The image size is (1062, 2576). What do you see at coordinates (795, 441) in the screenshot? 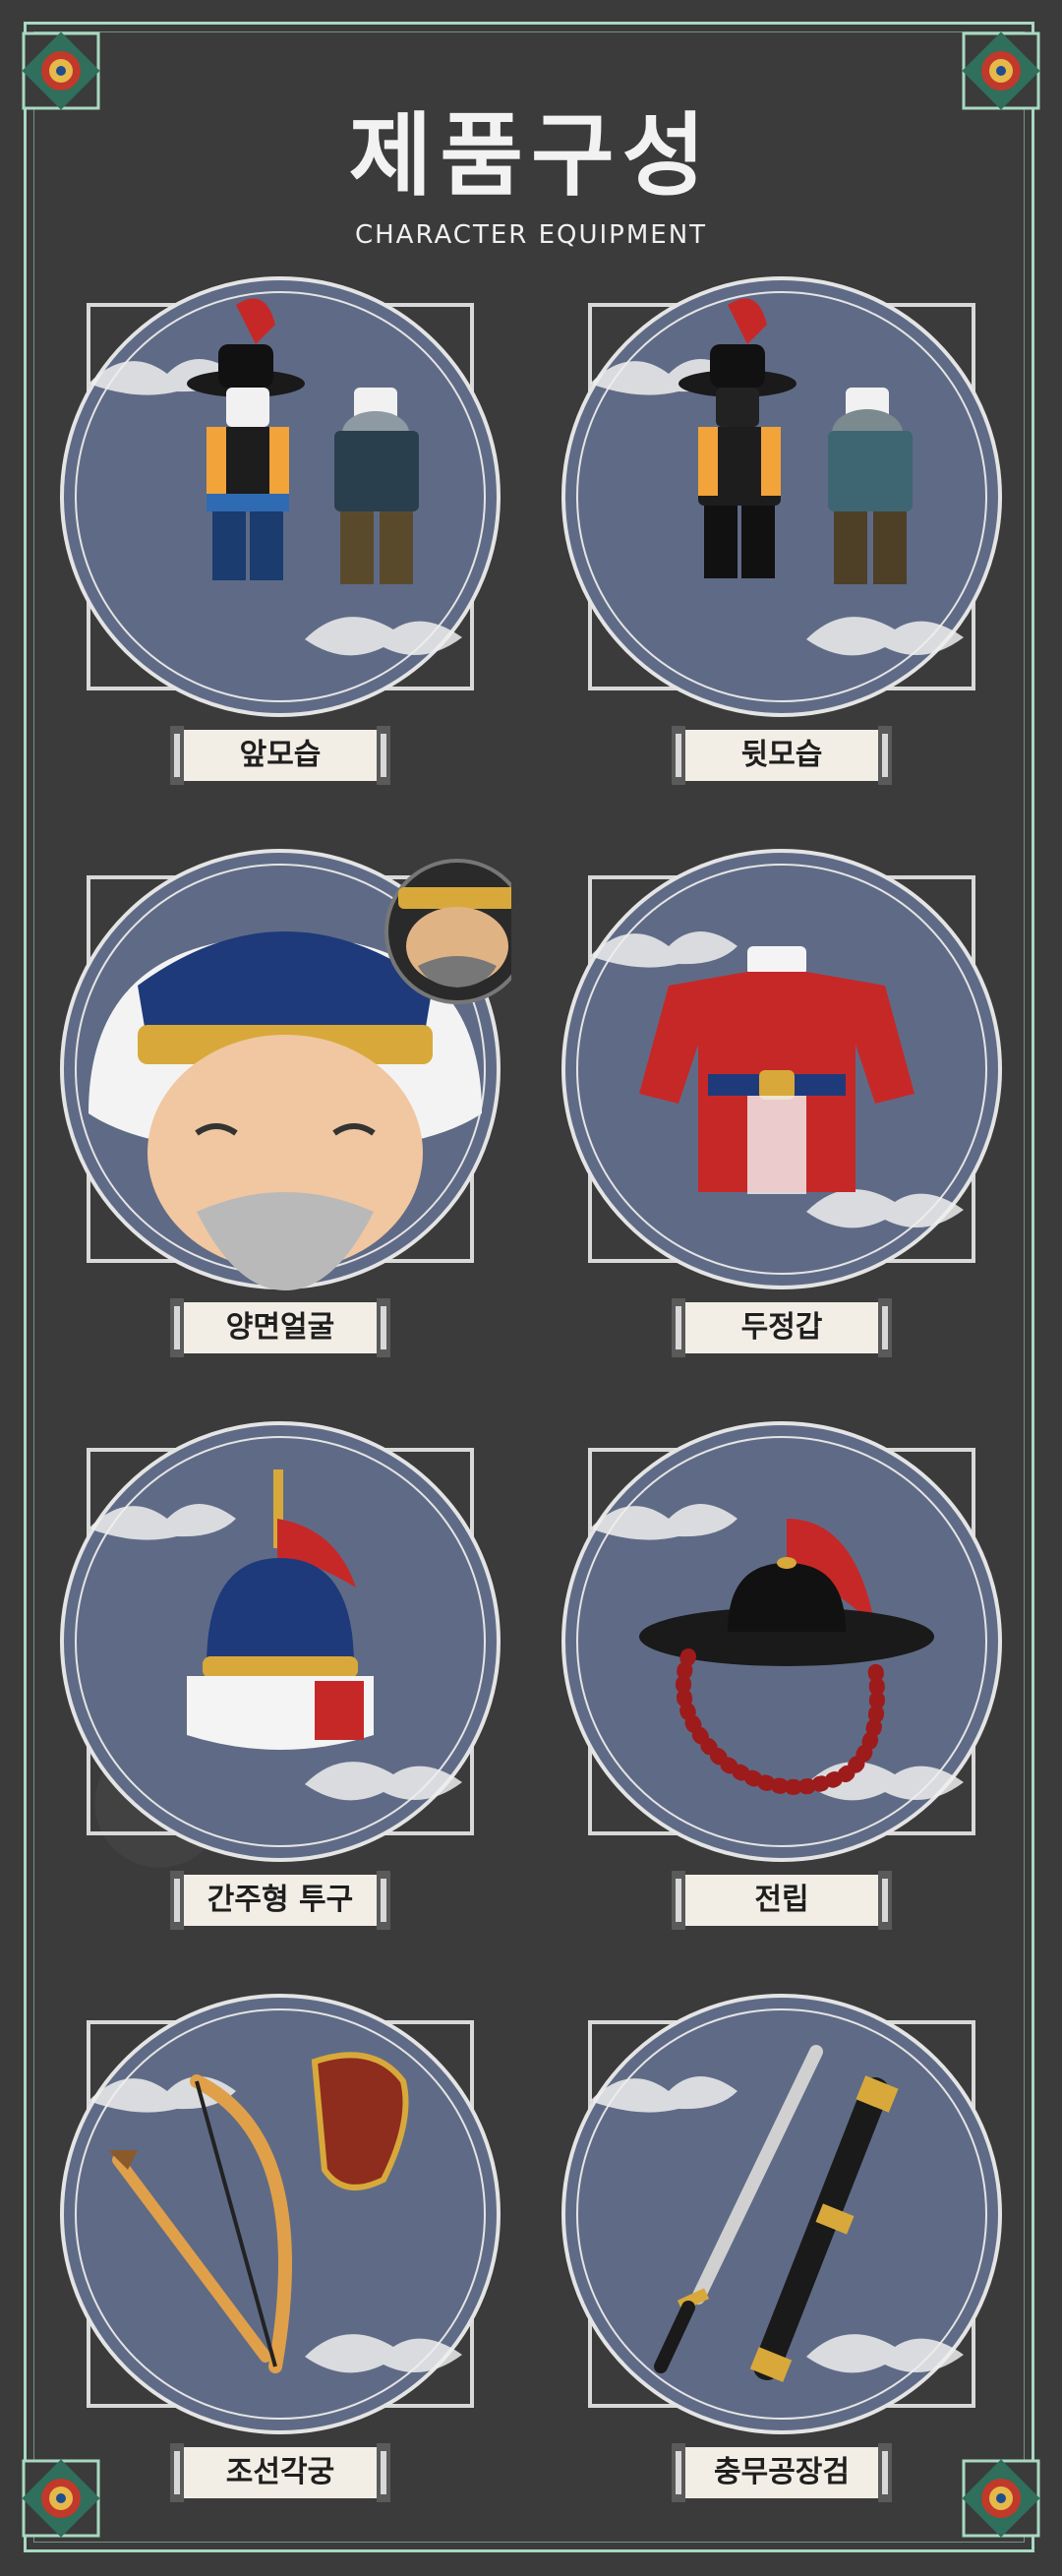
I see `back-view-figure-icon` at bounding box center [795, 441].